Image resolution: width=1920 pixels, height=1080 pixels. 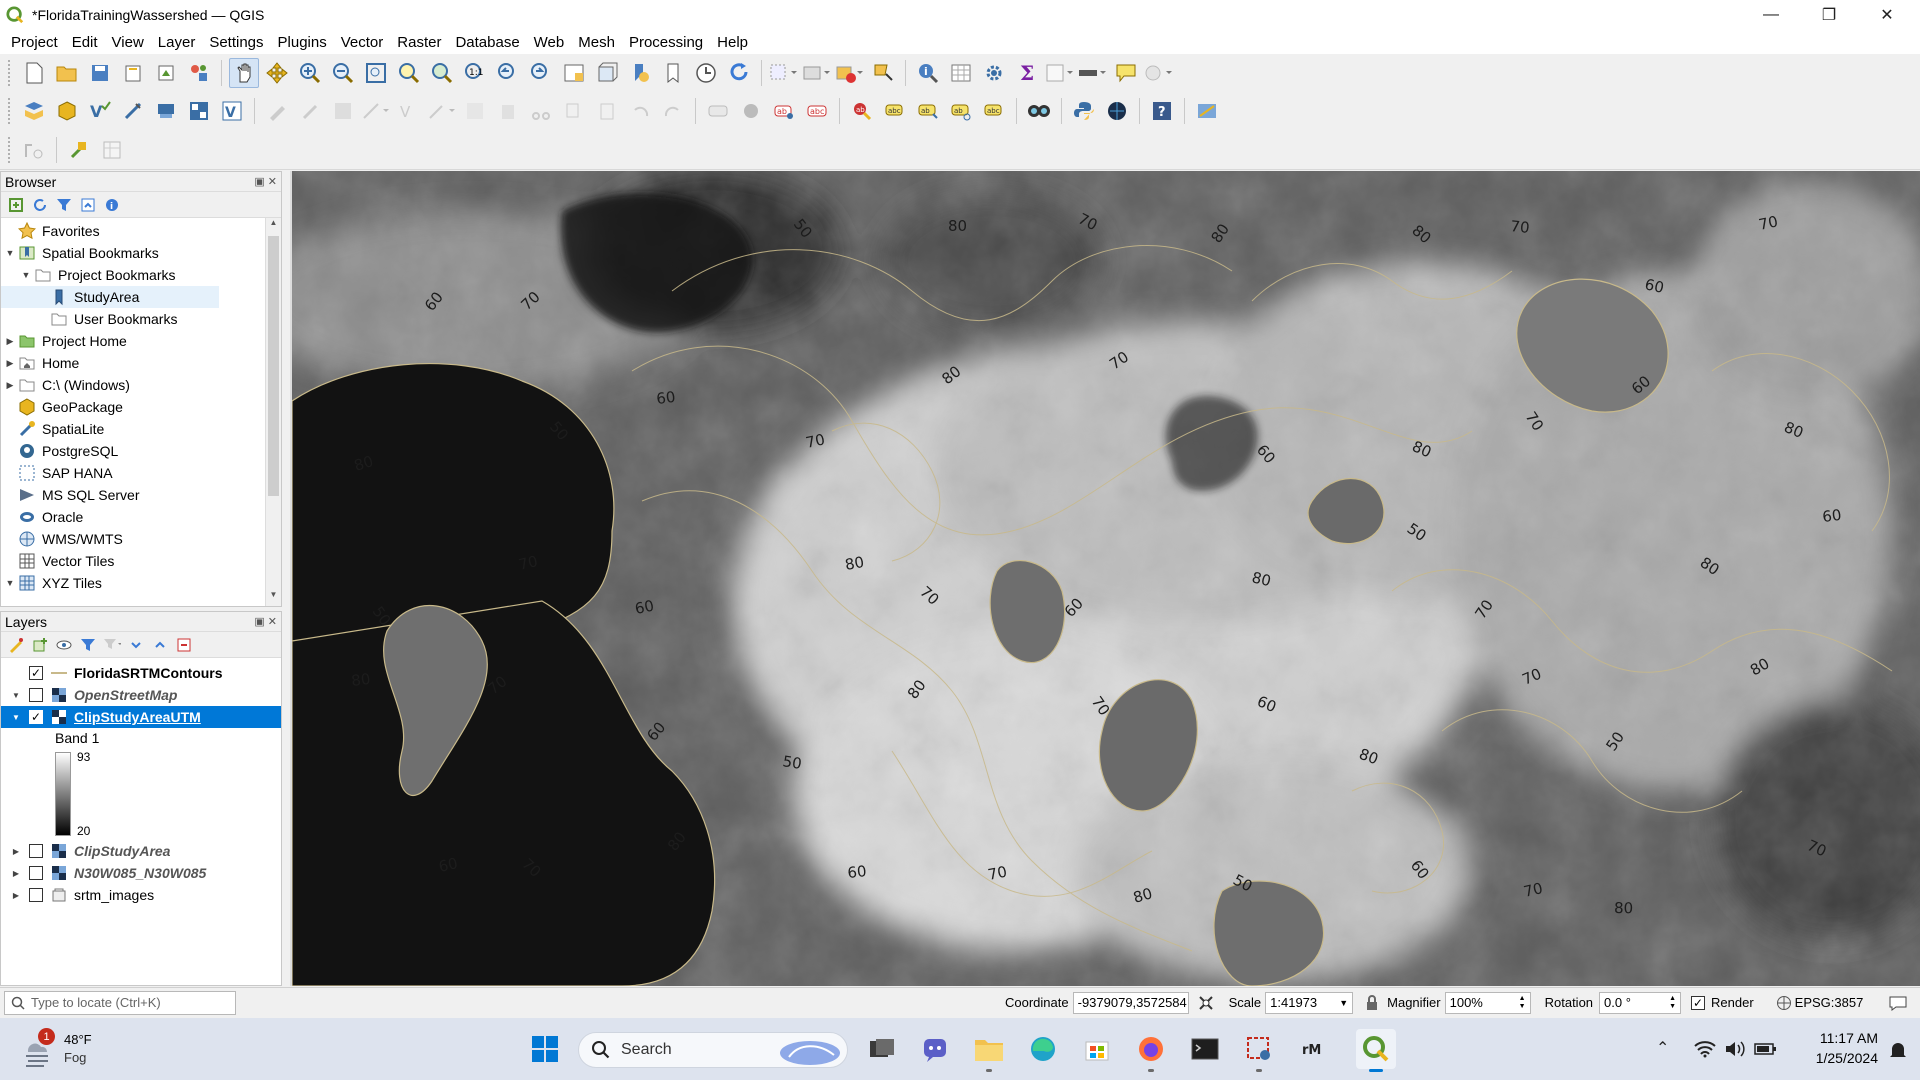 I want to click on pan-to-selection-icon, so click(x=277, y=73).